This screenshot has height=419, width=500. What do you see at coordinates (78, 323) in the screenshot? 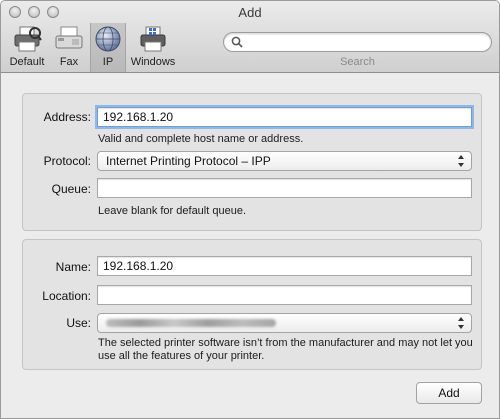
I see `use-label: Use:` at bounding box center [78, 323].